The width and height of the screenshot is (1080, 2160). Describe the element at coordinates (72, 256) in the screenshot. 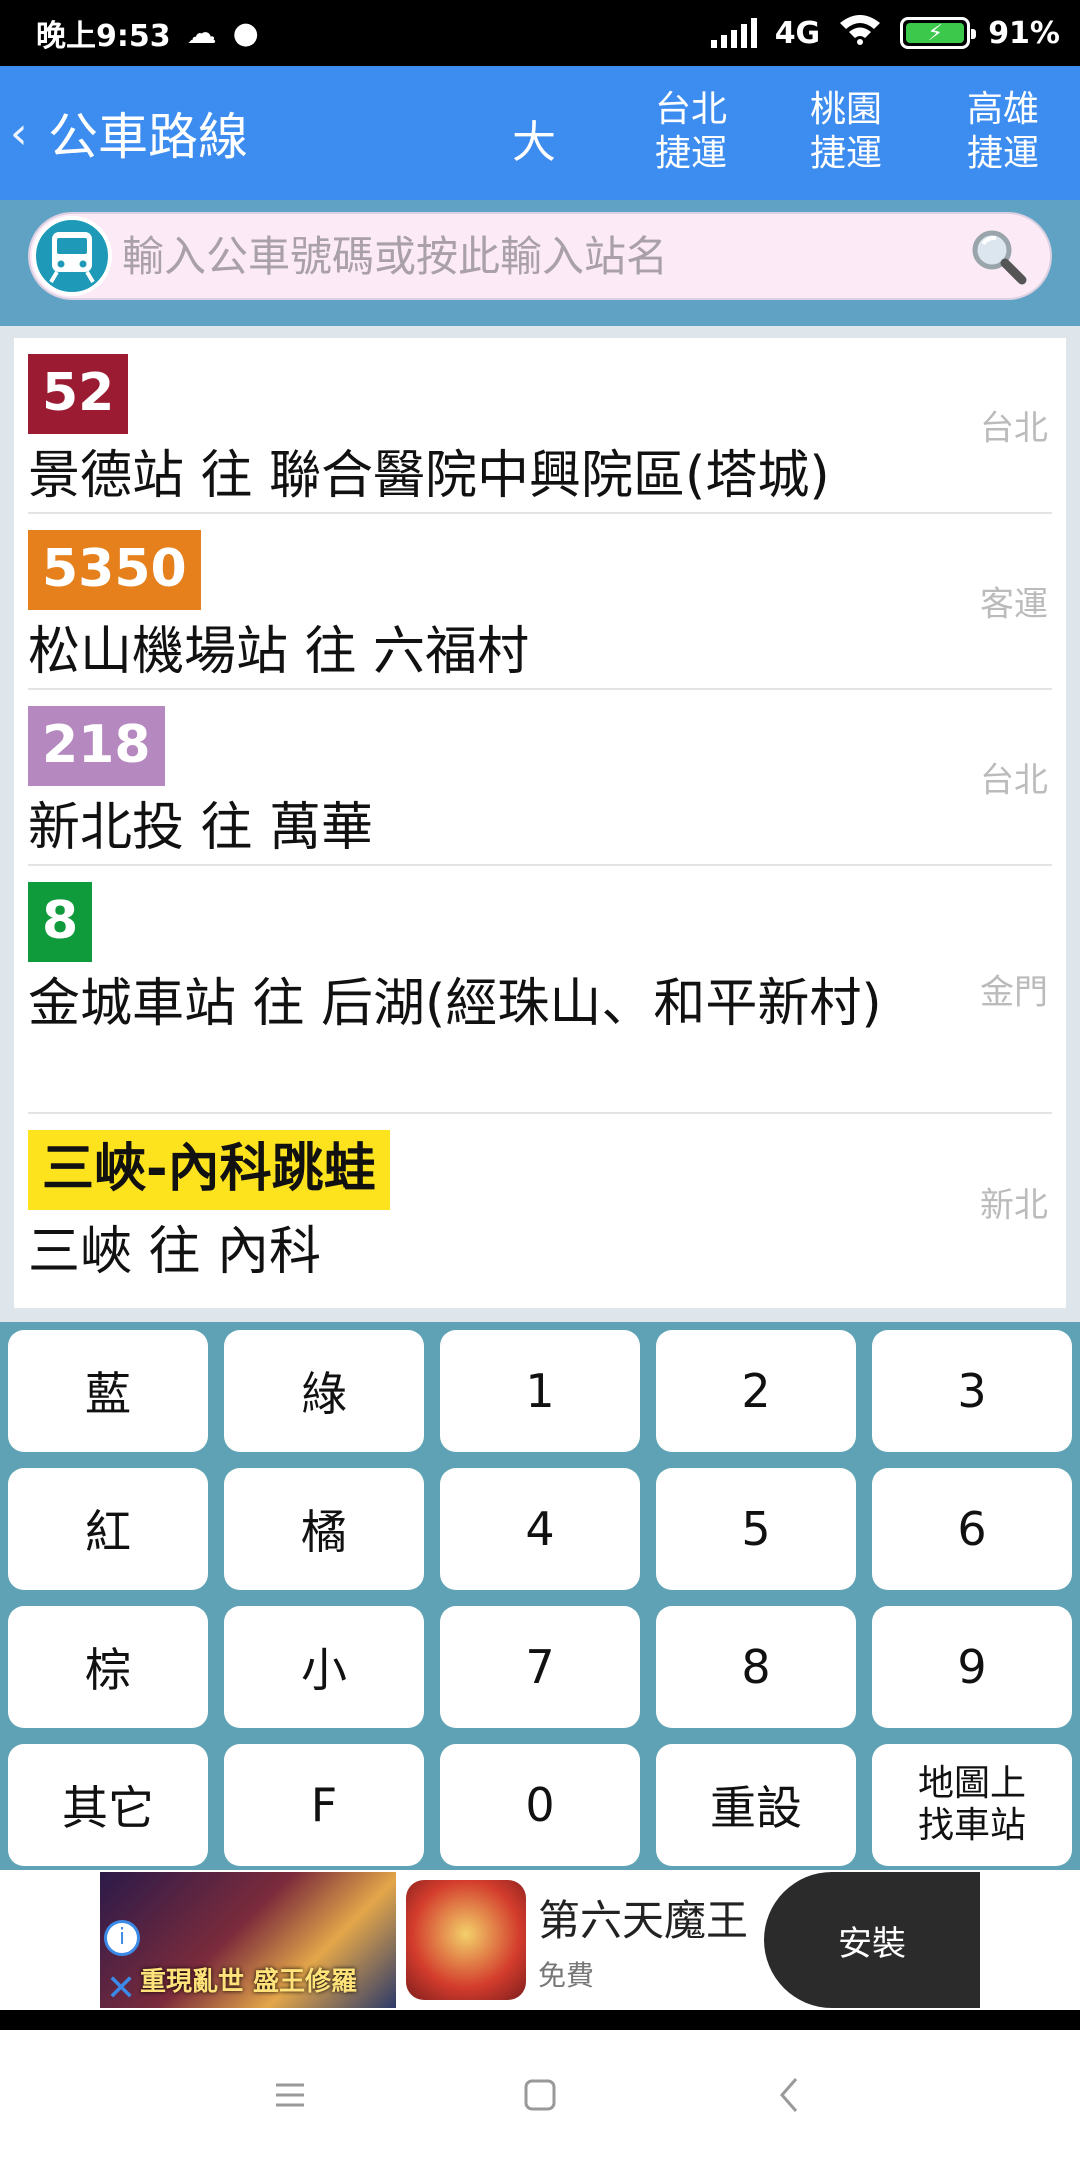

I see `bus-icon` at that location.